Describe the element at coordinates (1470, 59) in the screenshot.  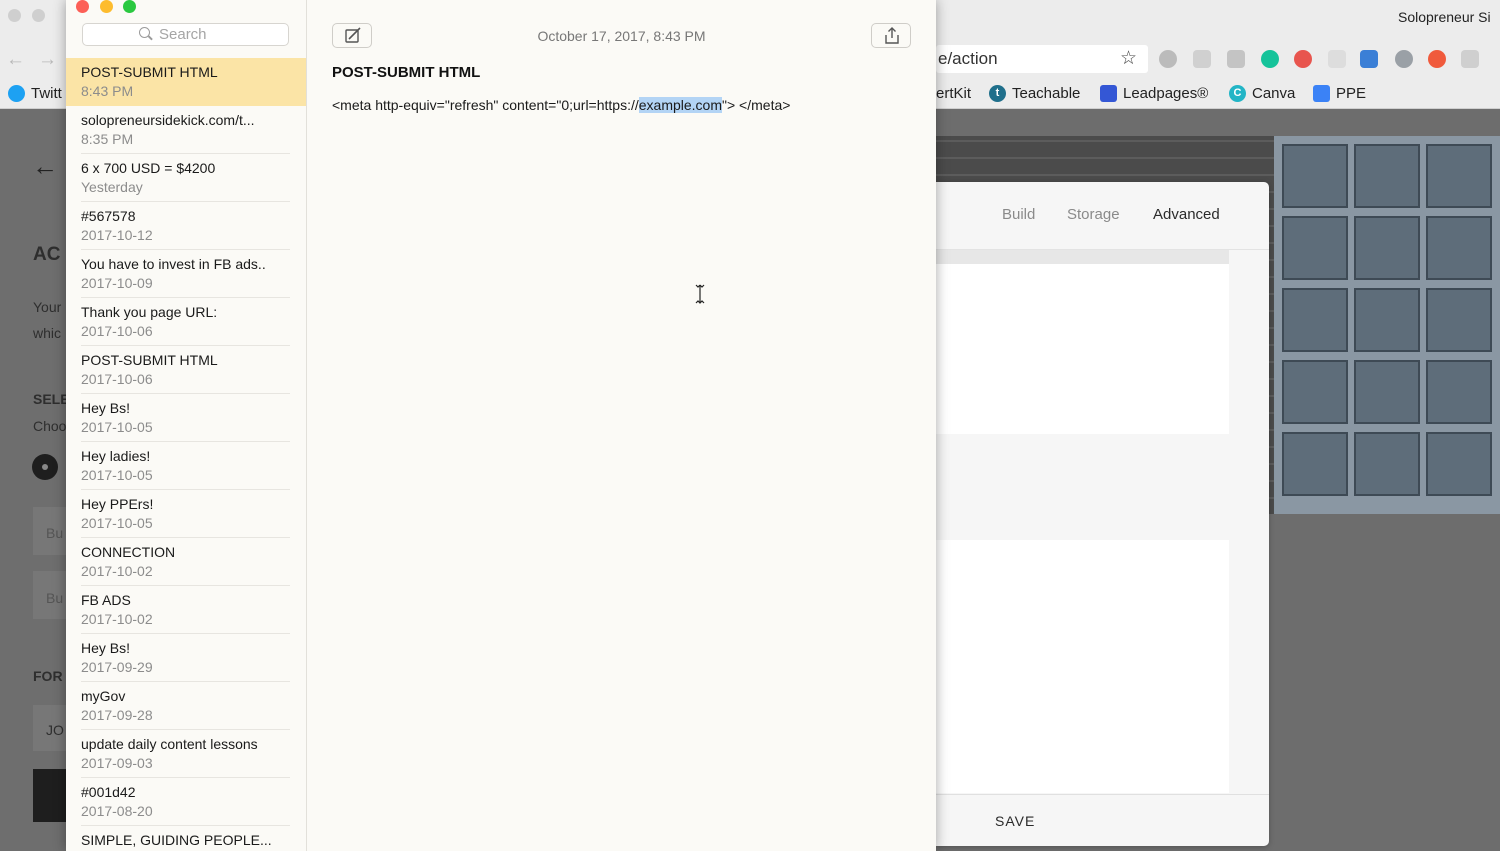
I see `code-icon` at that location.